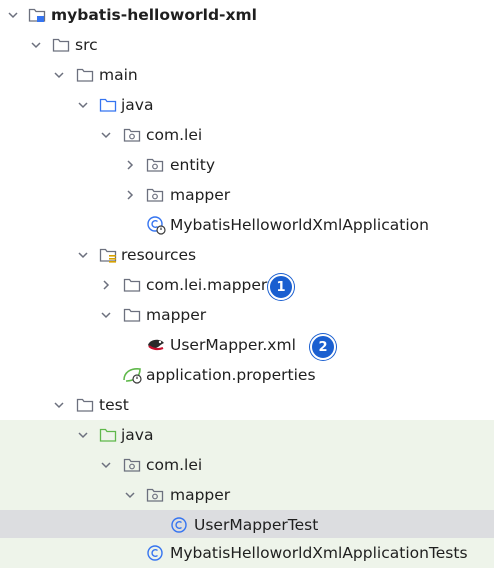 The height and width of the screenshot is (568, 494). I want to click on tree-item-res-mapper: mapper, so click(247, 315).